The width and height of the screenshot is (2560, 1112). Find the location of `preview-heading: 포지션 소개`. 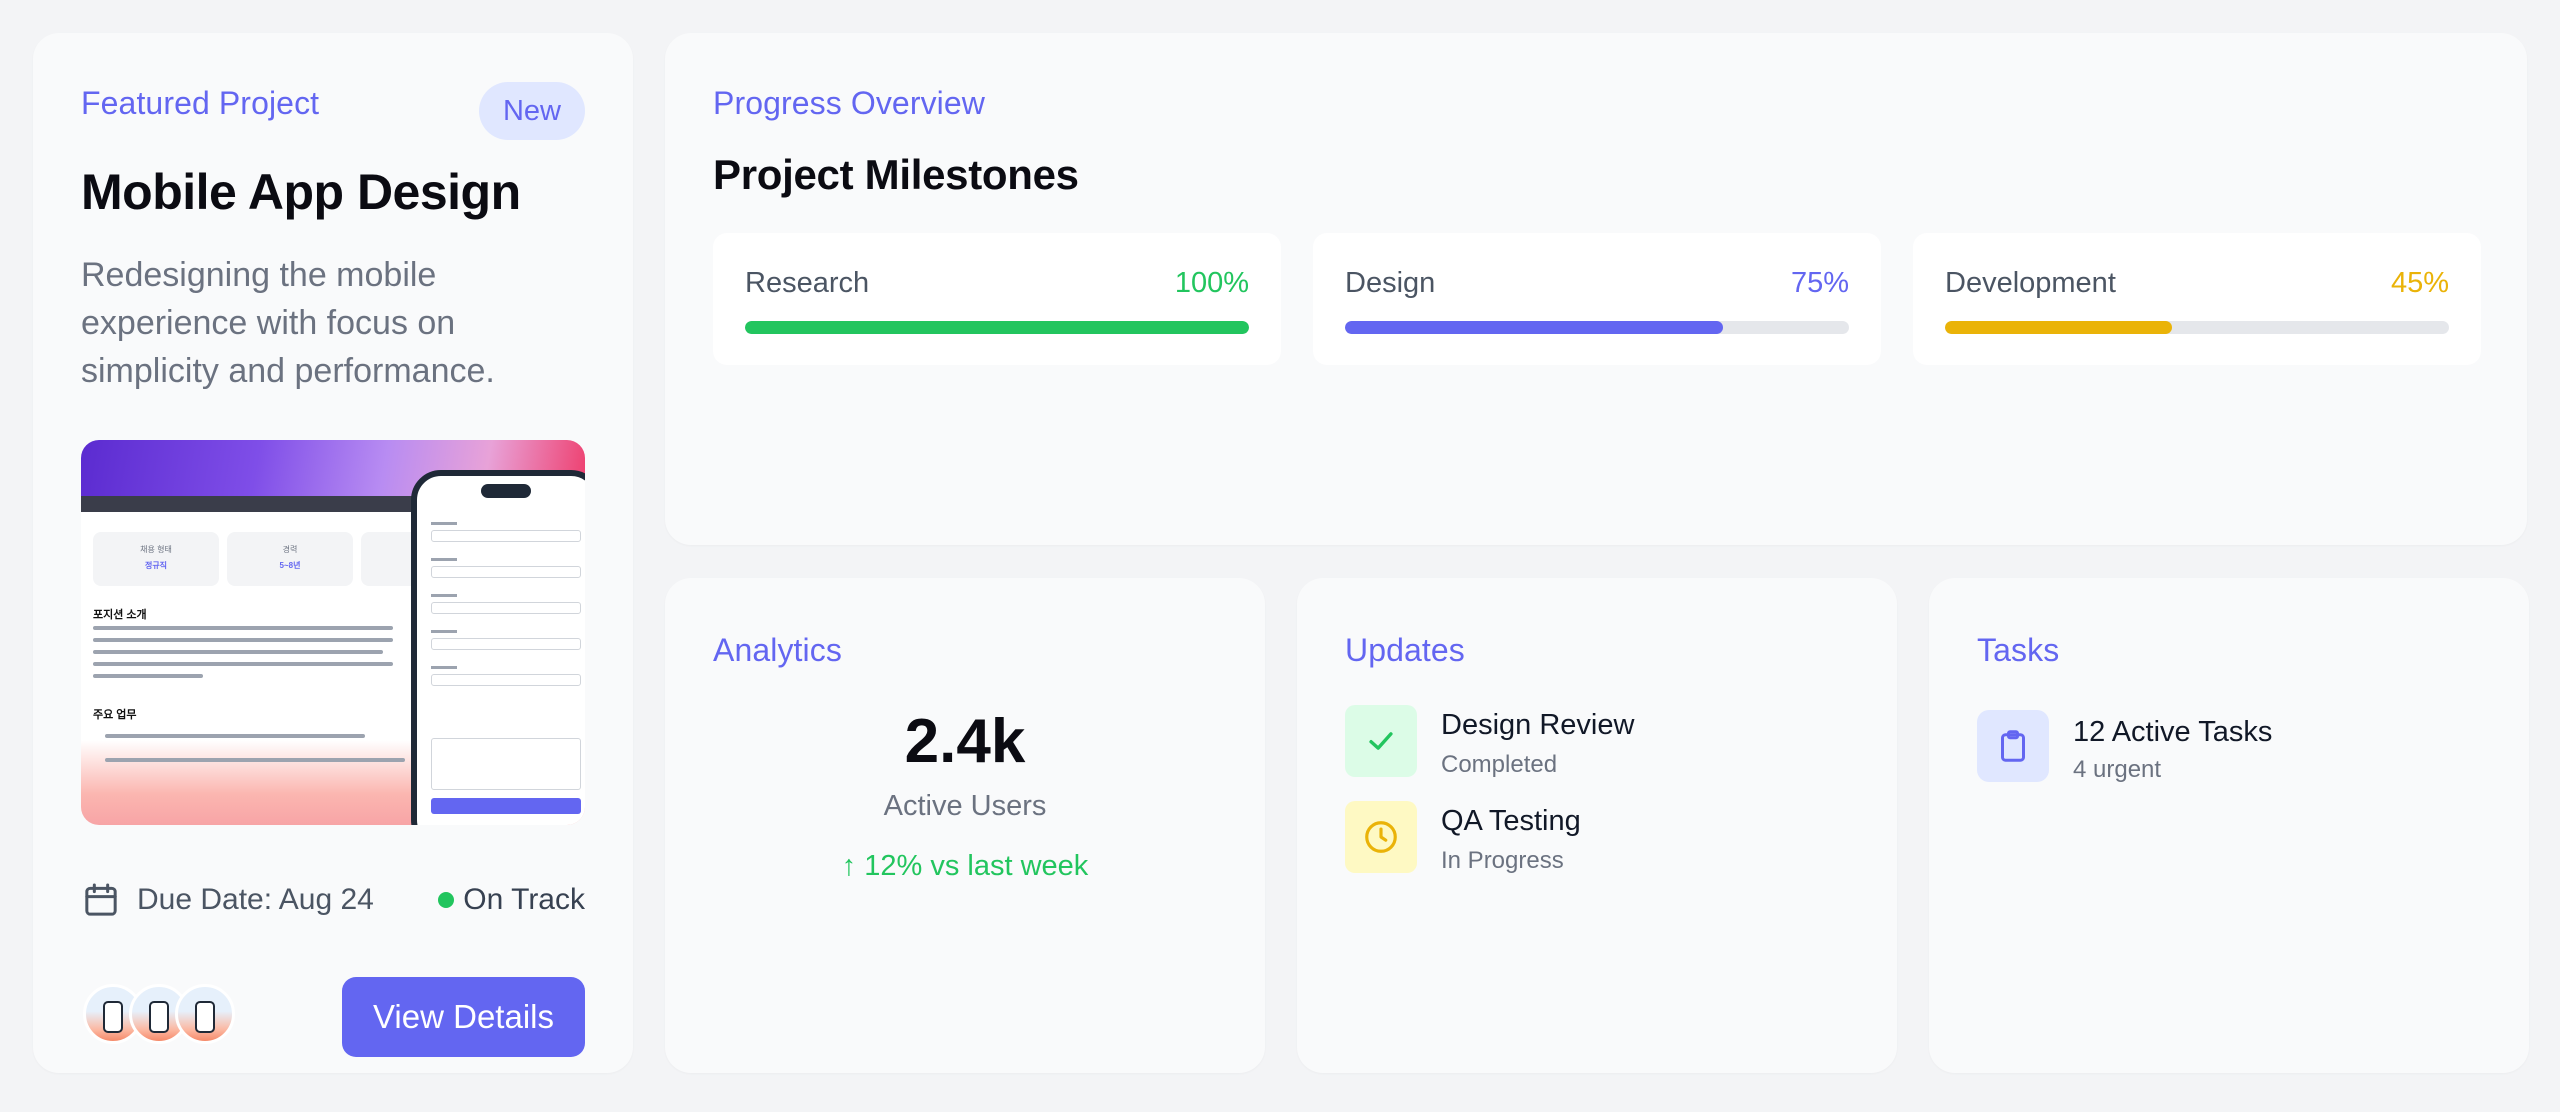

preview-heading: 포지션 소개 is located at coordinates (120, 615).